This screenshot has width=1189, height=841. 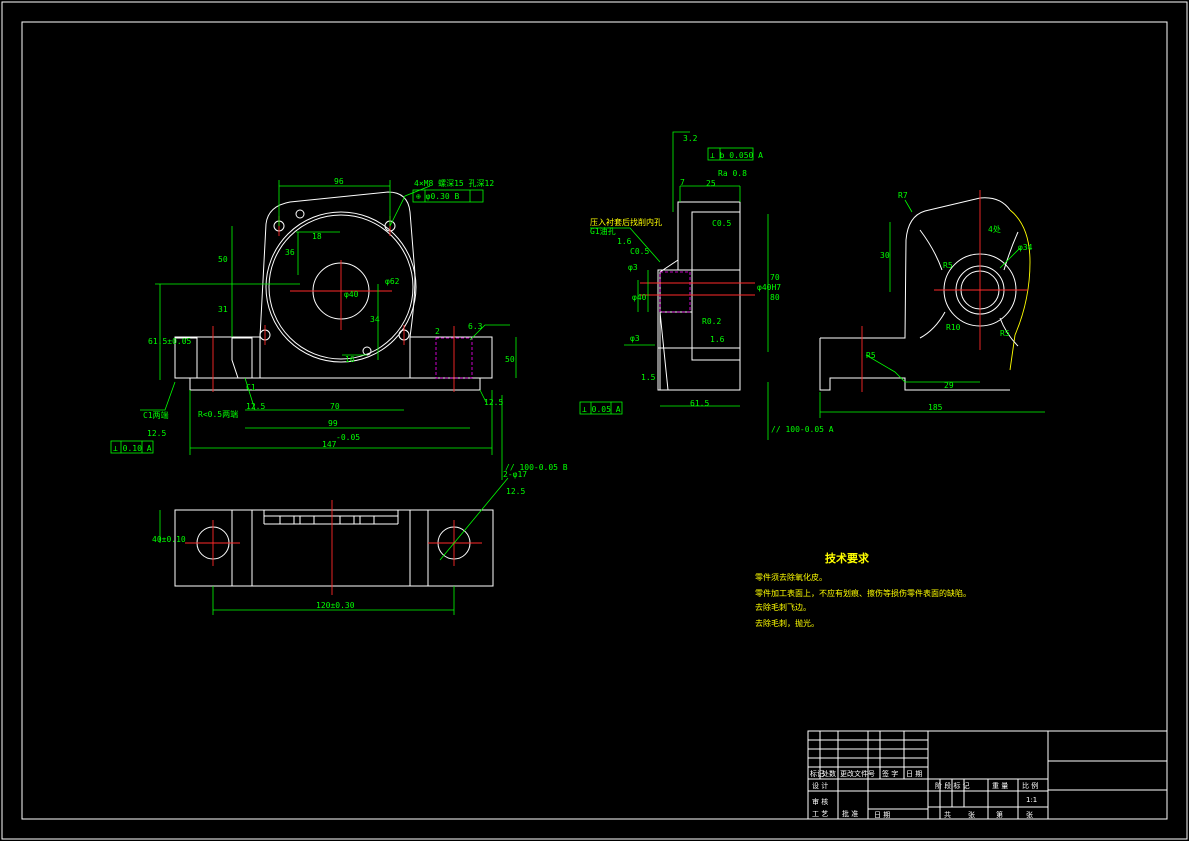 What do you see at coordinates (339, 181) in the screenshot?
I see `dim-top-width: 96` at bounding box center [339, 181].